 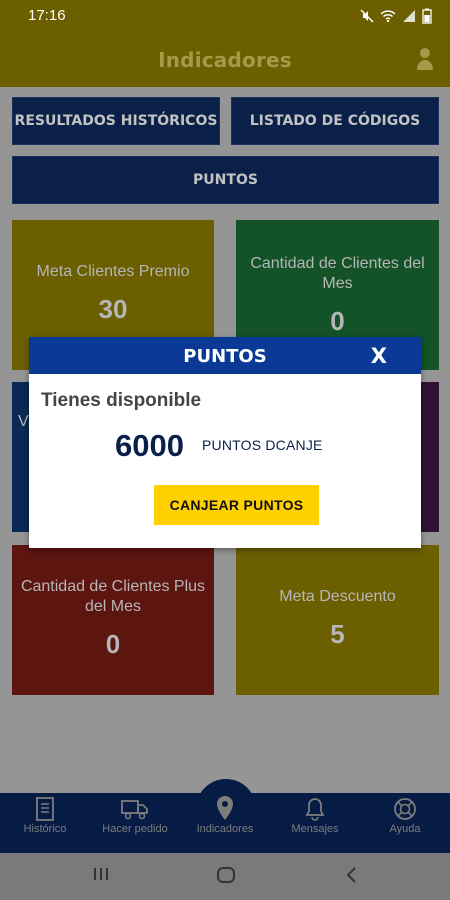 What do you see at coordinates (113, 271) in the screenshot?
I see `card-label: Meta Clientes Premio` at bounding box center [113, 271].